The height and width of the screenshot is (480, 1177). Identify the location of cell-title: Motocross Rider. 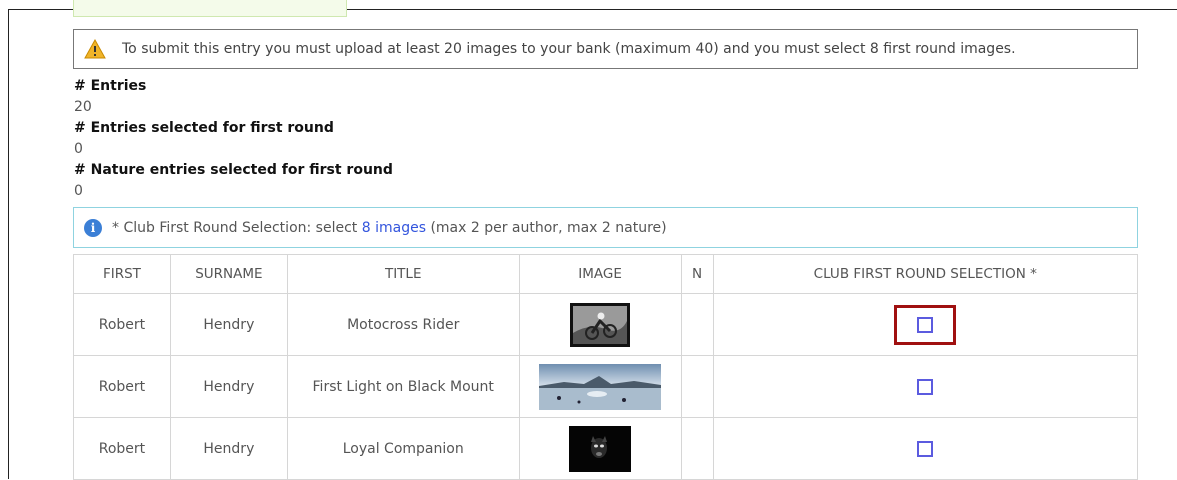
(403, 324).